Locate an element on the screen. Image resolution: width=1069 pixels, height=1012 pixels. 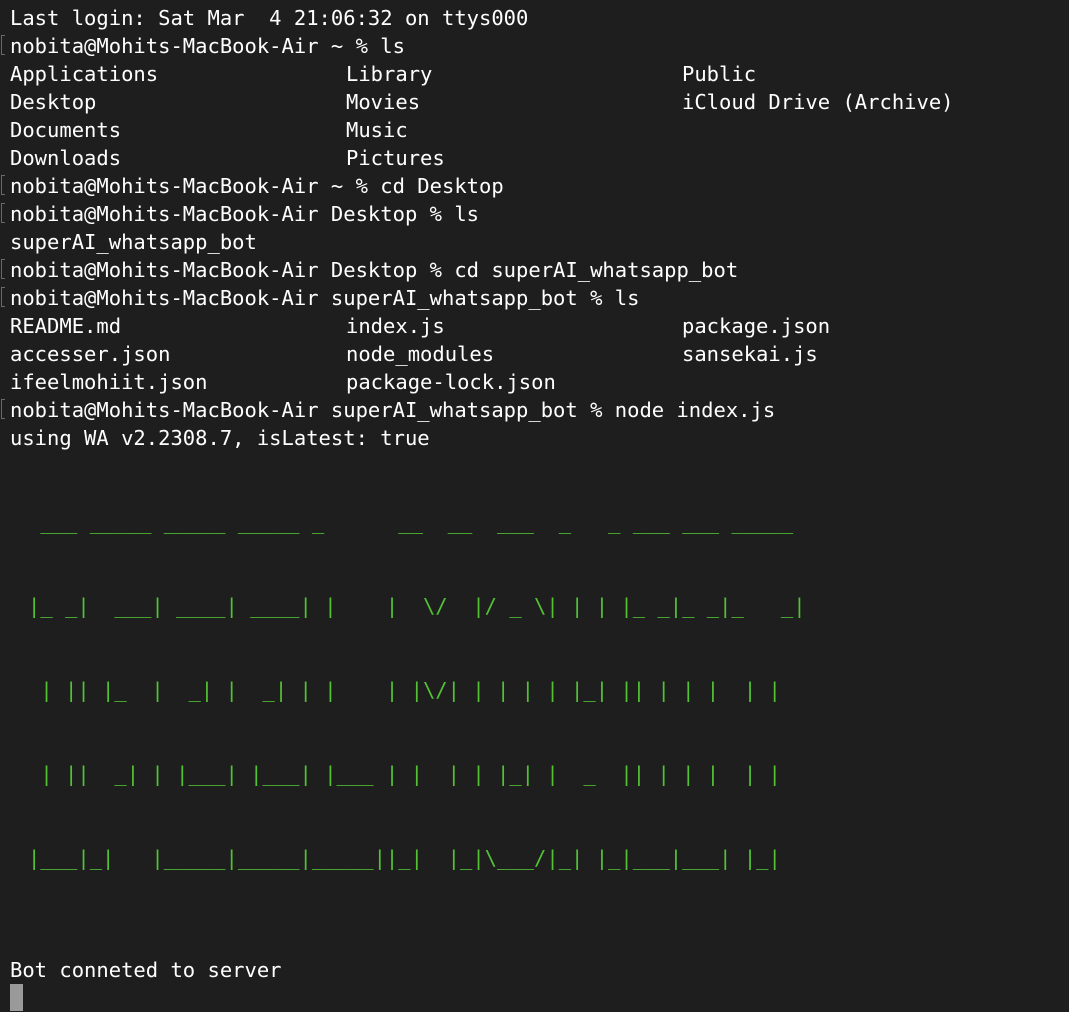
command-text: nobita@Mohits-MacBook-Air ~ % cd Desktop is located at coordinates (257, 186).